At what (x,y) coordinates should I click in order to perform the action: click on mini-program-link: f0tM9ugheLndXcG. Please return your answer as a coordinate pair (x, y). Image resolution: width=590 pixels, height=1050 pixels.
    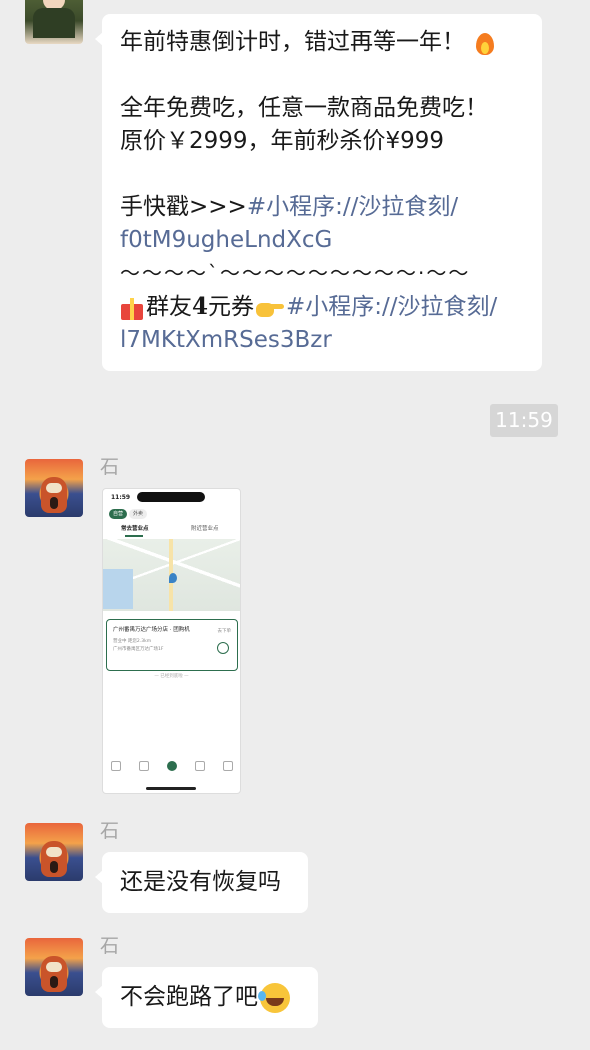
    Looking at the image, I should click on (323, 240).